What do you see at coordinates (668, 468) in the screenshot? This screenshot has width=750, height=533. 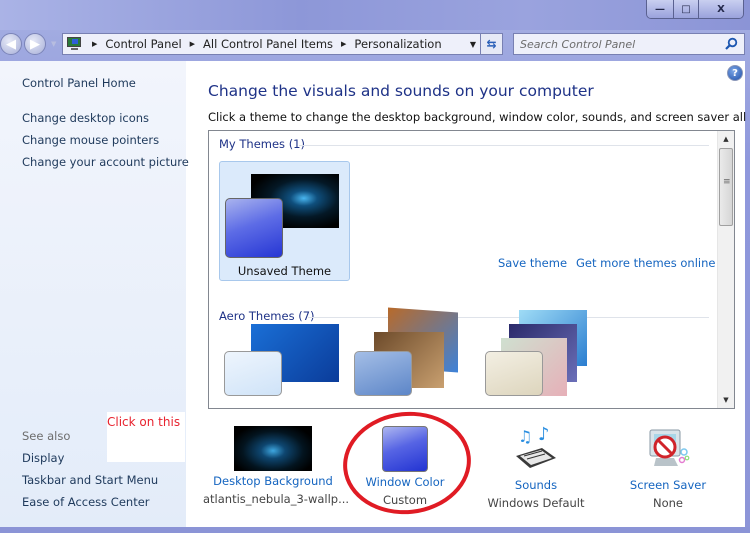 I see `setting-screen-saver: Screen Saver None` at bounding box center [668, 468].